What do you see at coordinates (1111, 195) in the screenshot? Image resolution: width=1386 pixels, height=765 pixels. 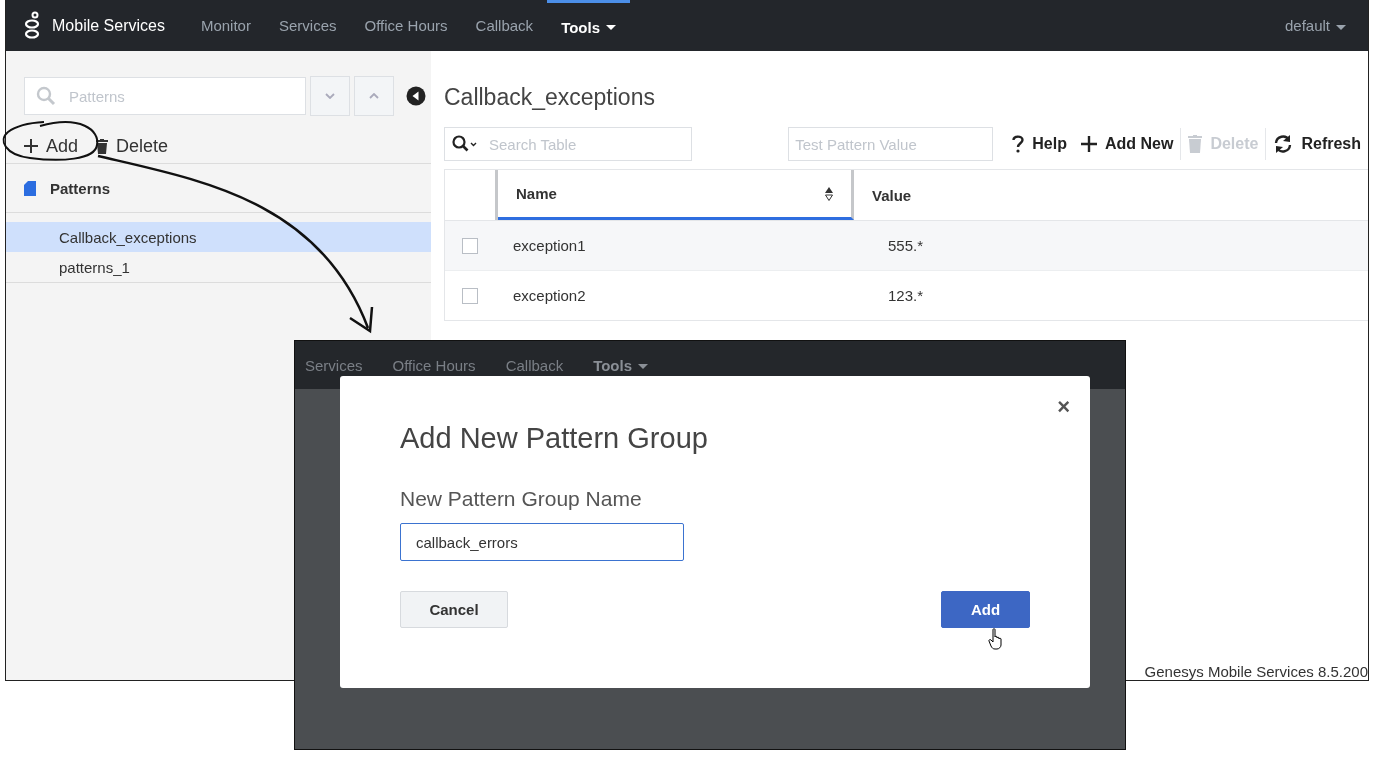 I see `column-header: Value` at bounding box center [1111, 195].